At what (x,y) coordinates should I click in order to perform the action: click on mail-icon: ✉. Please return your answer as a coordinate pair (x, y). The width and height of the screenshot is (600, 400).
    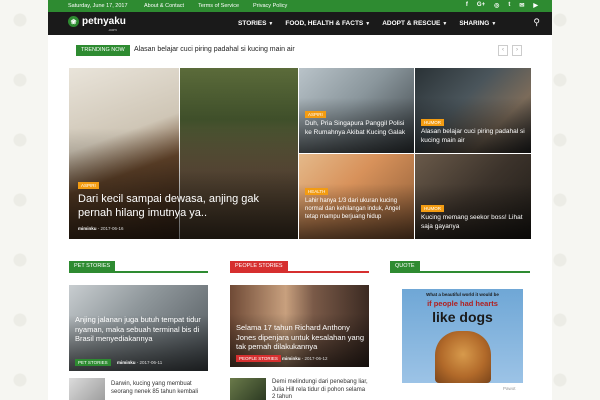
    Looking at the image, I should click on (521, 5).